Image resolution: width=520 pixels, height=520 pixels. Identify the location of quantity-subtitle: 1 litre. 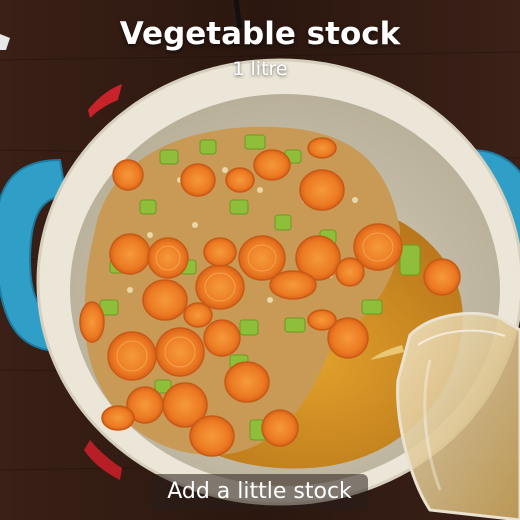
(260, 69).